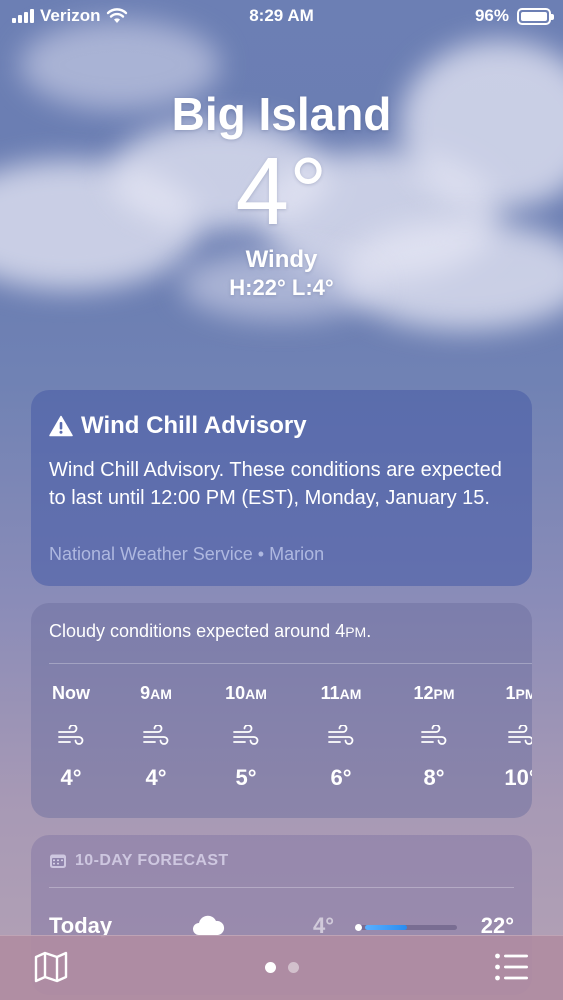  I want to click on hour-label: 12PM, so click(434, 693).